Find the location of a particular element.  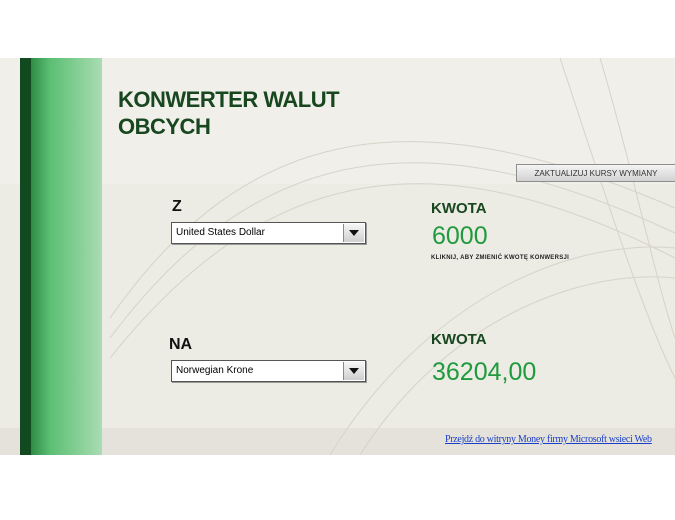

from-amount-value: 6000 is located at coordinates (460, 236).